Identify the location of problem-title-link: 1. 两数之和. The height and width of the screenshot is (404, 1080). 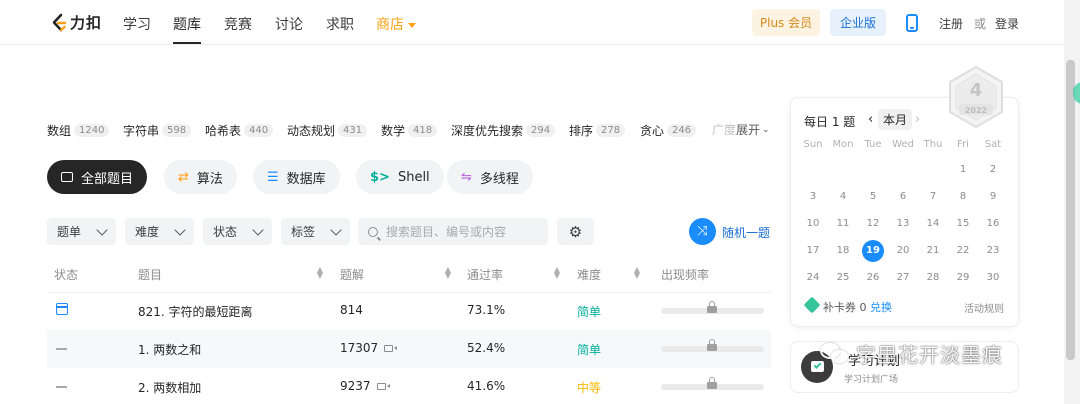
(169, 349).